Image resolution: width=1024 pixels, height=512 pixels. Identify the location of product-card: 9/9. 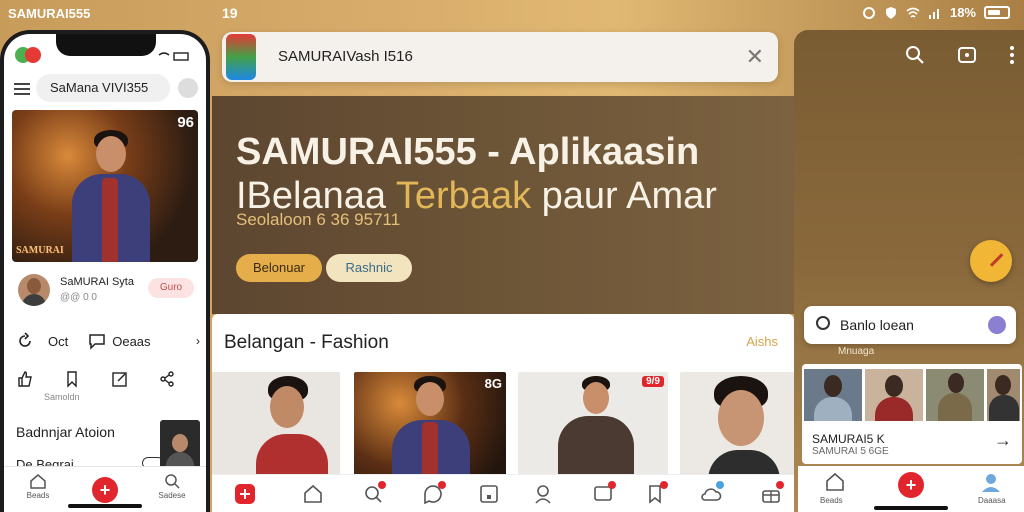
(593, 424).